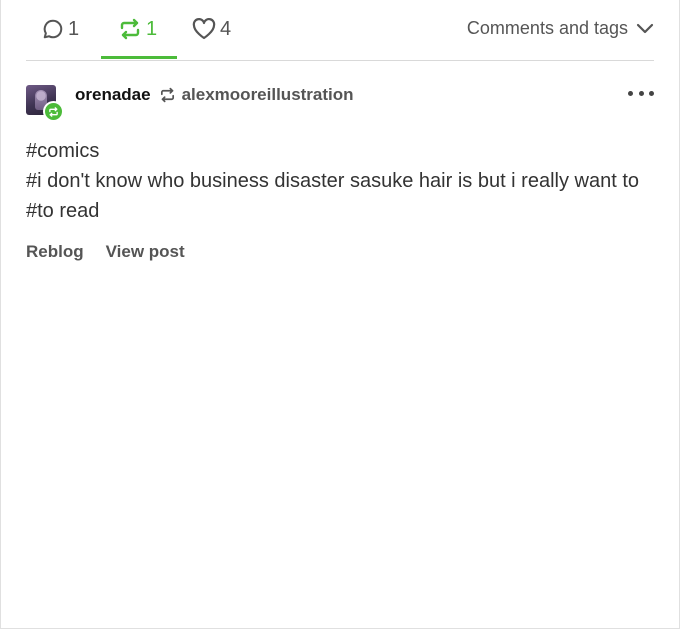  Describe the element at coordinates (130, 29) in the screenshot. I see `reblog-icon` at that location.